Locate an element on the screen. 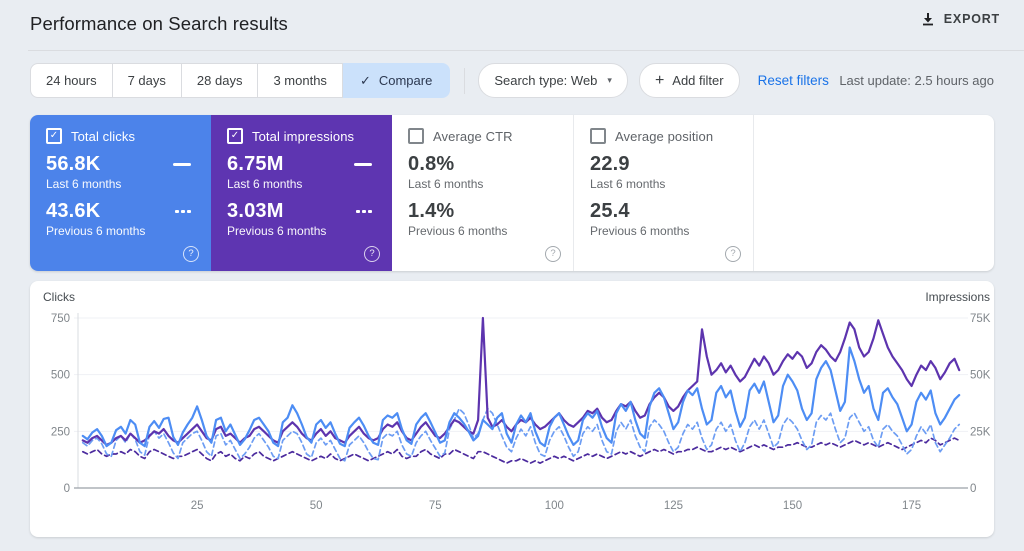  export-button: EXPORT is located at coordinates (960, 19).